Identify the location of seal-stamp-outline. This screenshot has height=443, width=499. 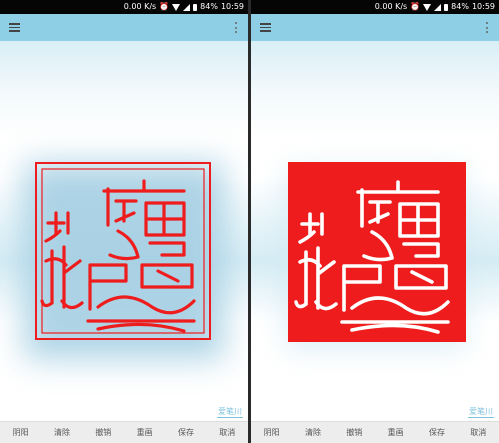
(123, 251).